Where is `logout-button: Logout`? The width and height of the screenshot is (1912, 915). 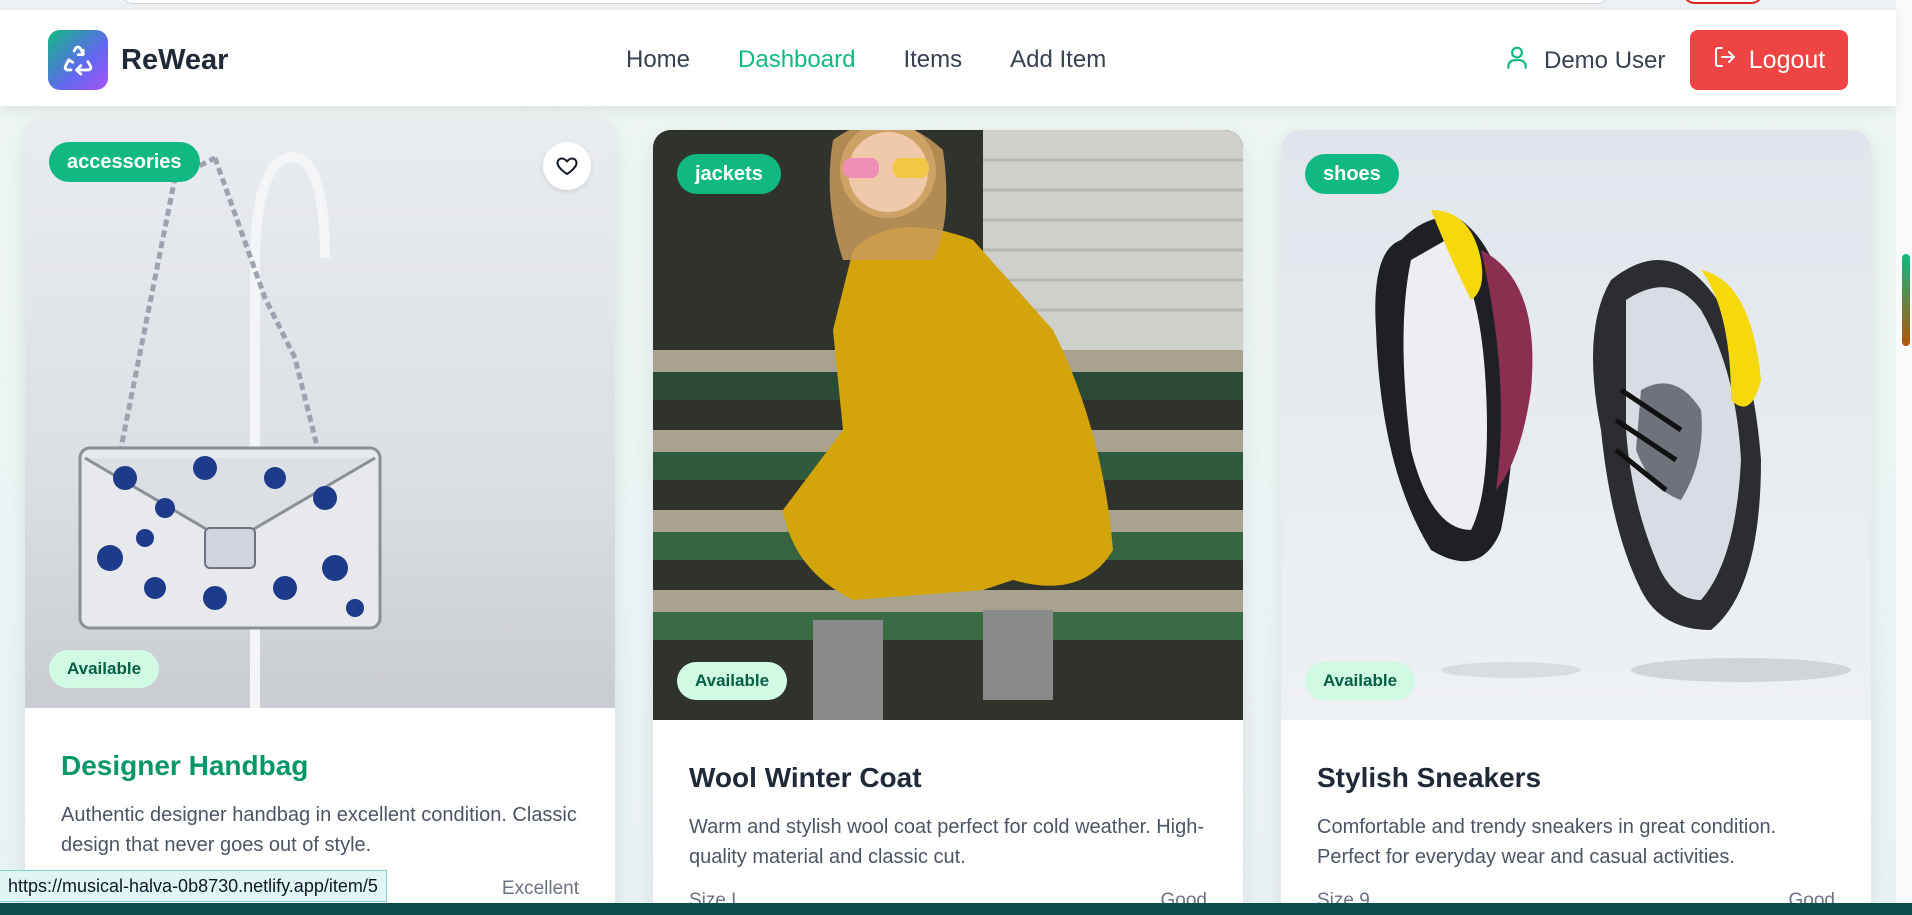 logout-button: Logout is located at coordinates (1769, 60).